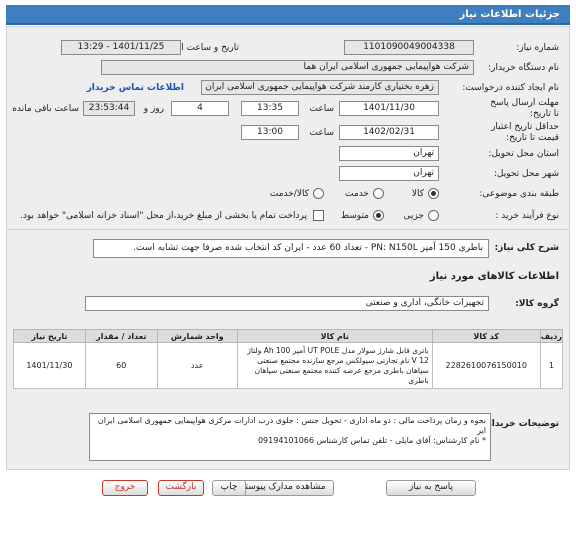 Image resolution: width=576 pixels, height=557 pixels. I want to click on page-header: جزئیات اطلاعات نیاز, so click(288, 15).